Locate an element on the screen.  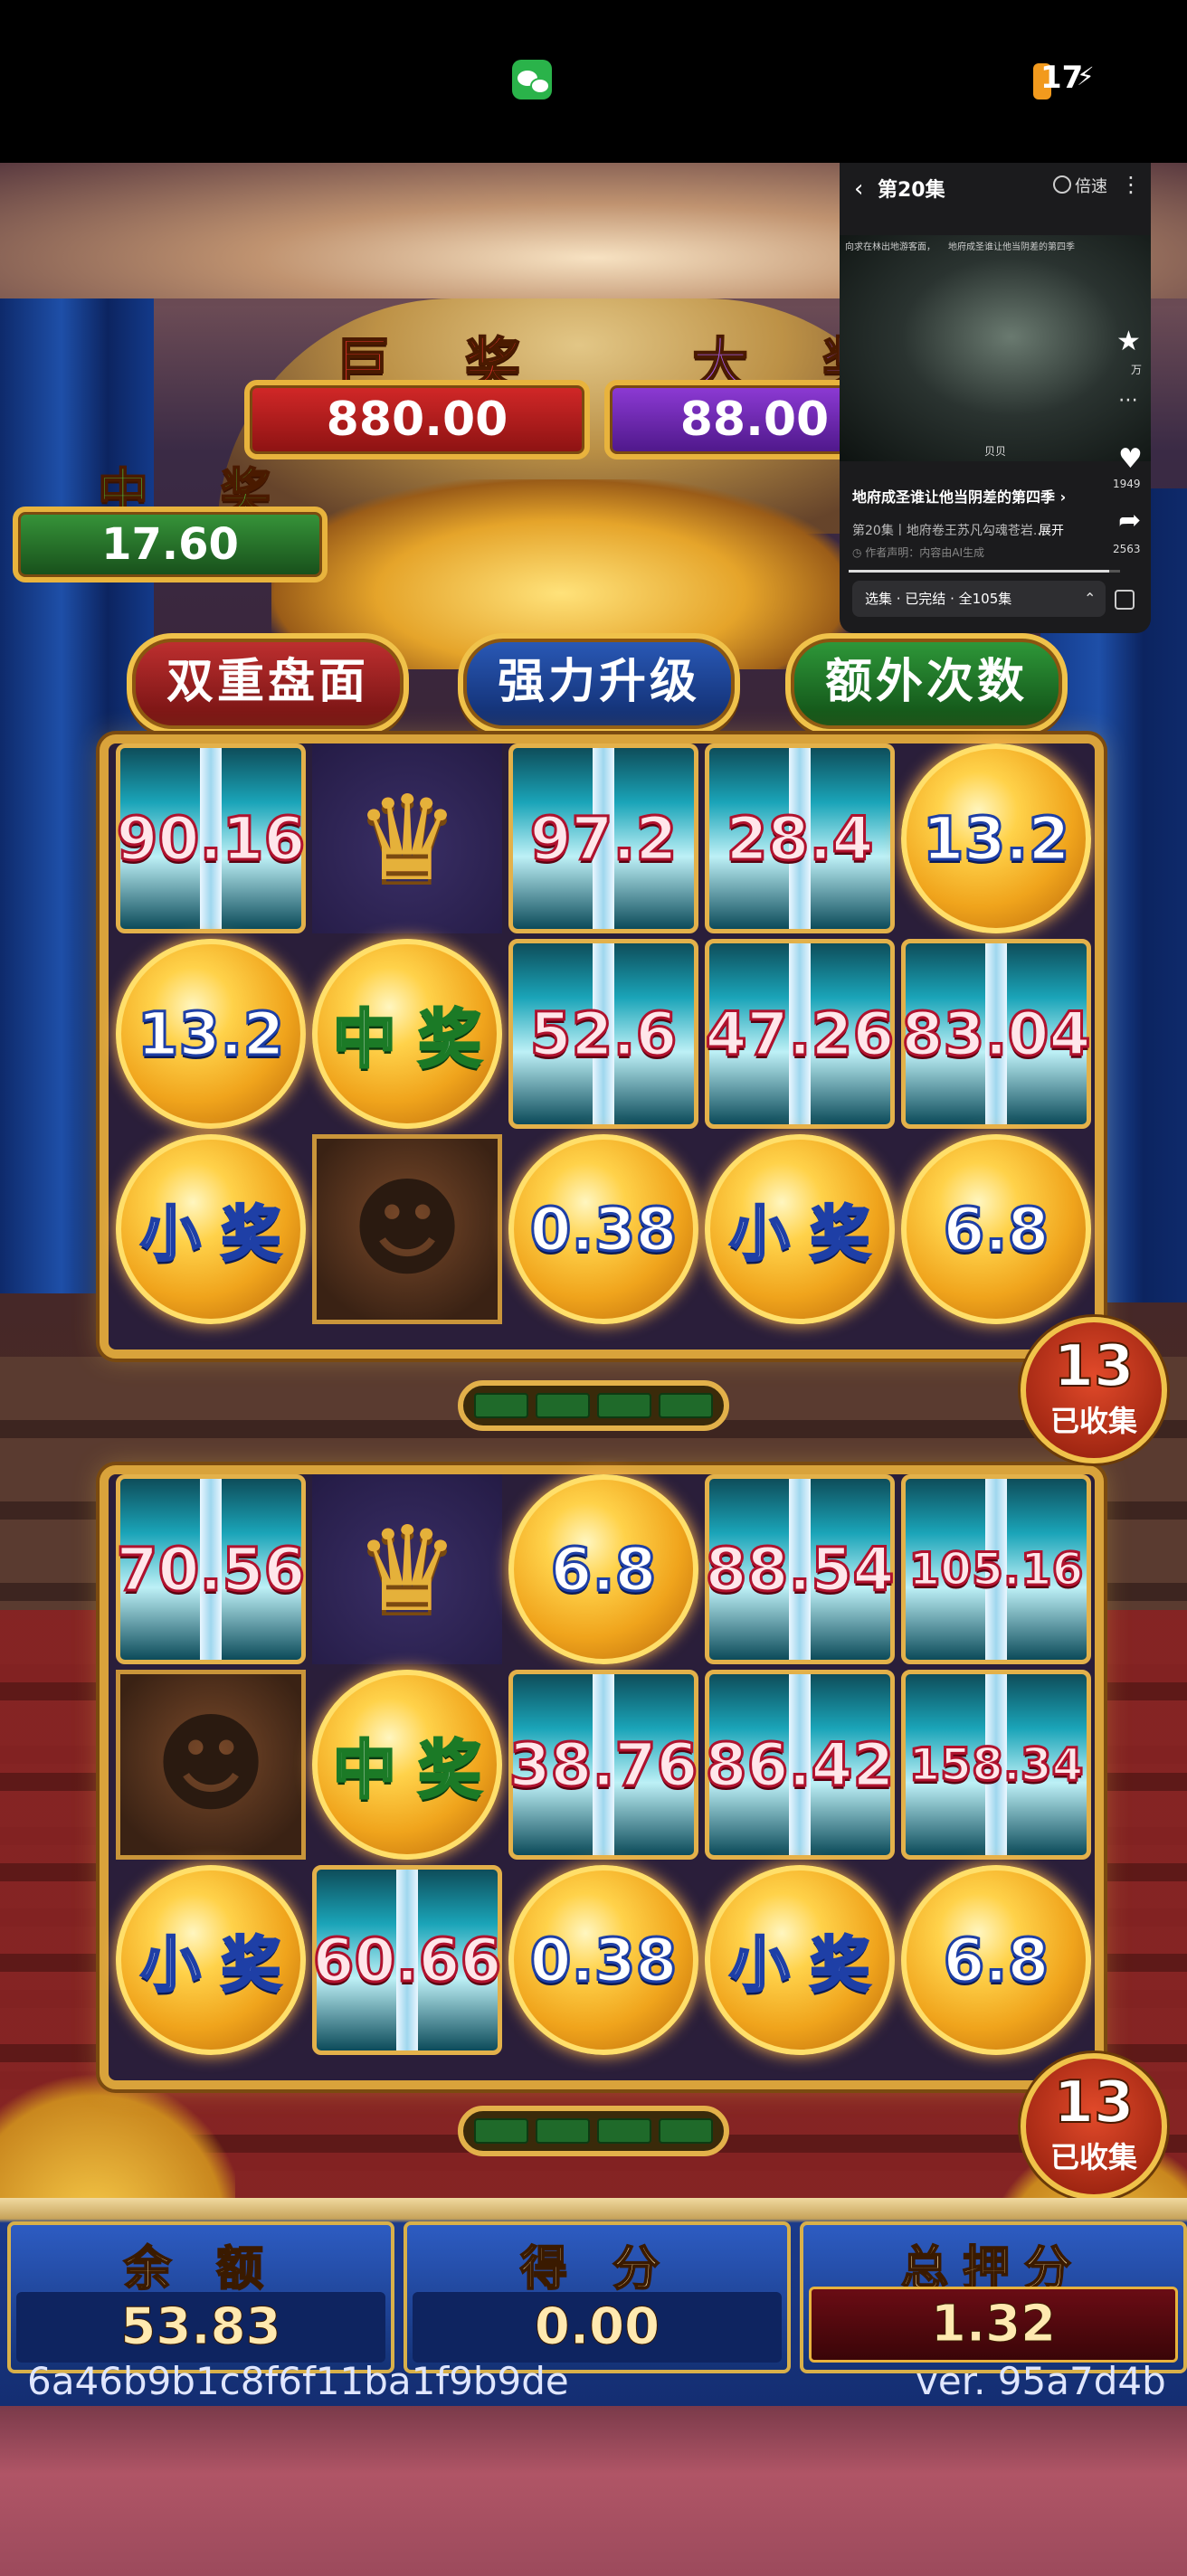
speed-icon is located at coordinates (1062, 184).